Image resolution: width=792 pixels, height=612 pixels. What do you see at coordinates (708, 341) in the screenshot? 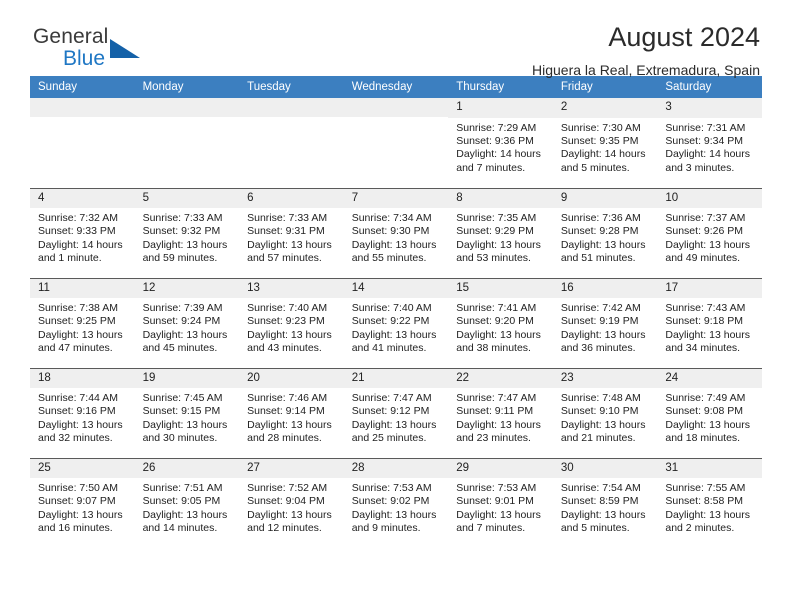
I see `daylight-text: Daylight: 13 hours and 34 minutes.` at bounding box center [708, 341].